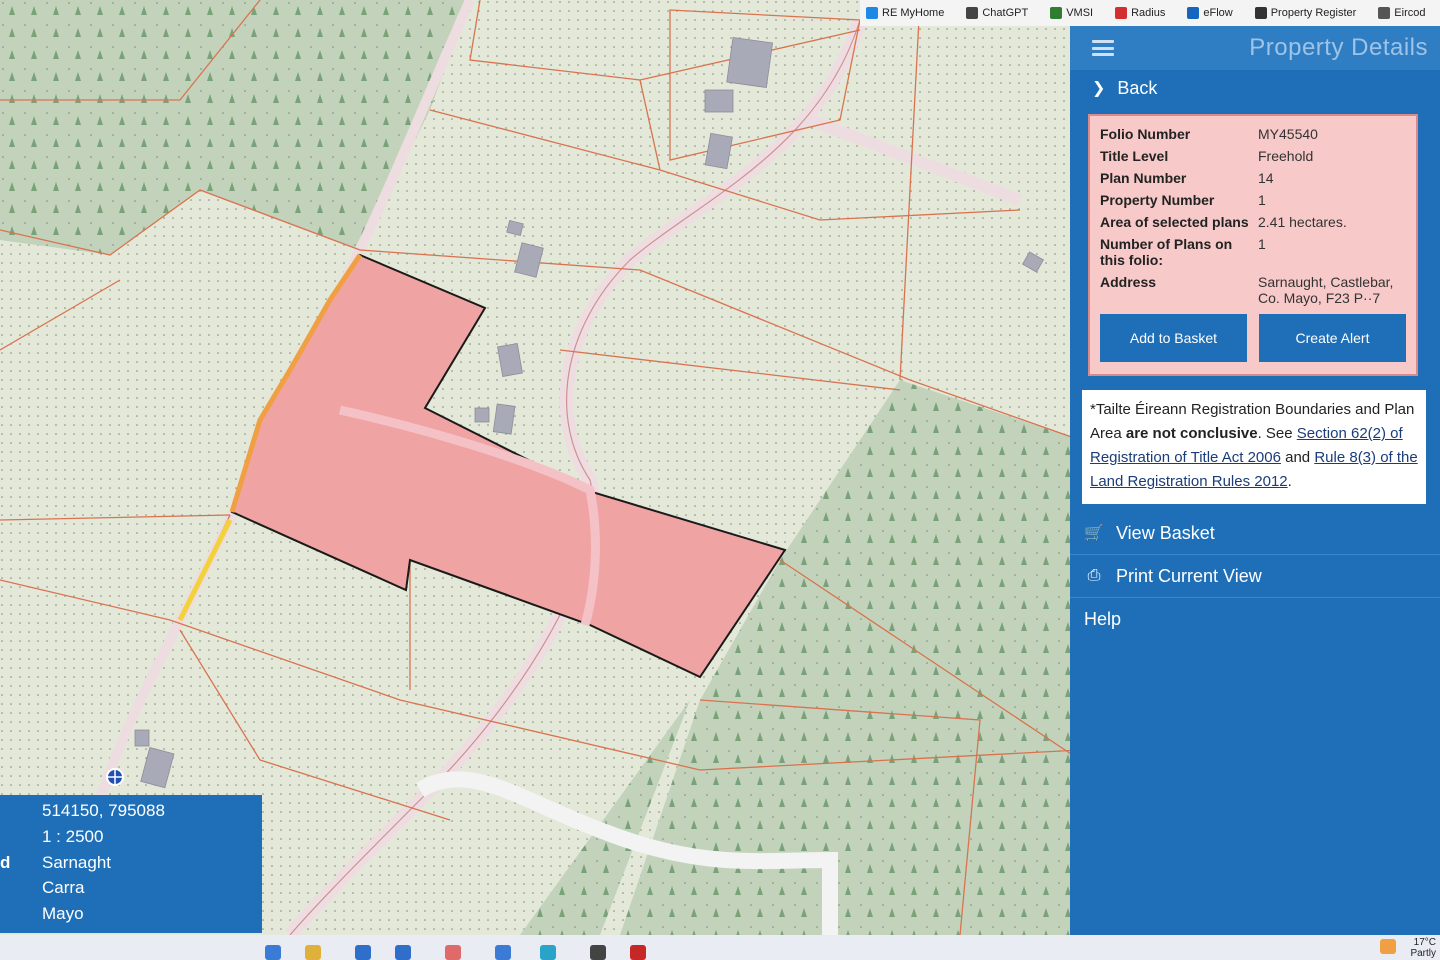  Describe the element at coordinates (720, 947) in the screenshot. I see `taskbar: 17°C Partly` at that location.